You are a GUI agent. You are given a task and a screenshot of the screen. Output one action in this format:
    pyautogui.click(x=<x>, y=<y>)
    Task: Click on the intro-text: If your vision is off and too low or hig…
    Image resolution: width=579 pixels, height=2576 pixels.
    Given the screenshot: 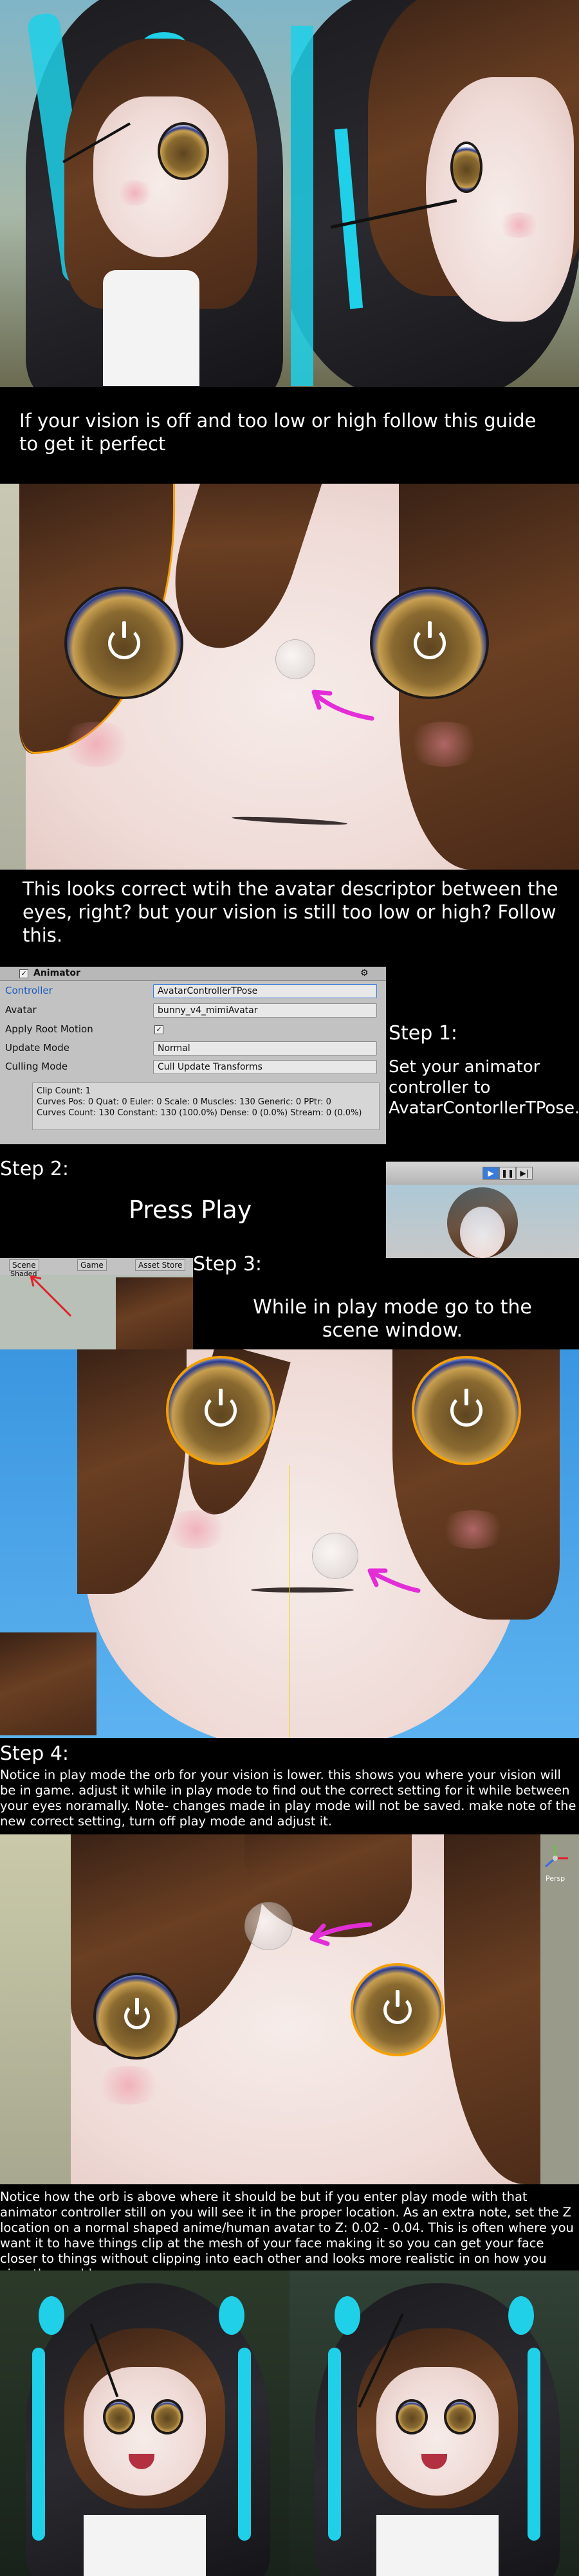 What is the action you would take?
    pyautogui.click(x=278, y=432)
    